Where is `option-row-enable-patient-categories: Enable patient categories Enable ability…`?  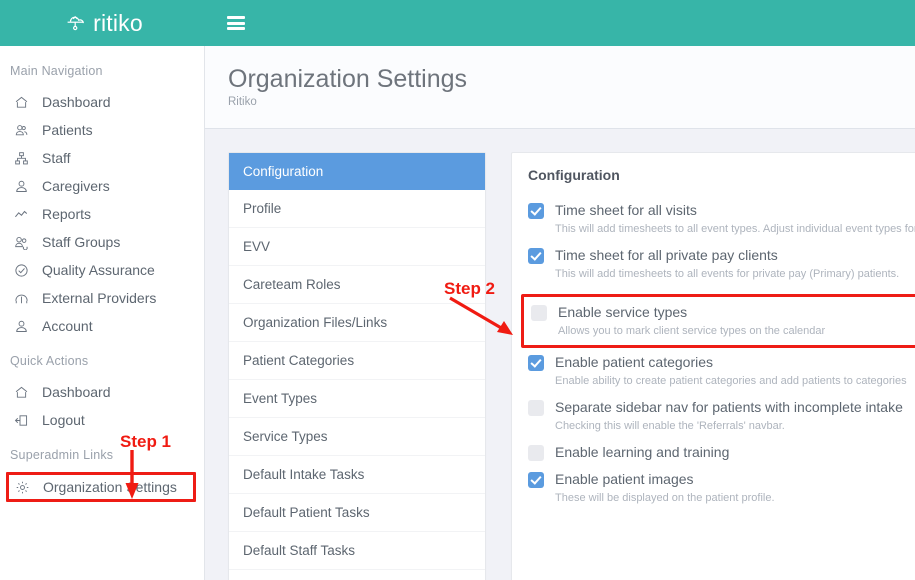 option-row-enable-patient-categories: Enable patient categories Enable ability… is located at coordinates (721, 375).